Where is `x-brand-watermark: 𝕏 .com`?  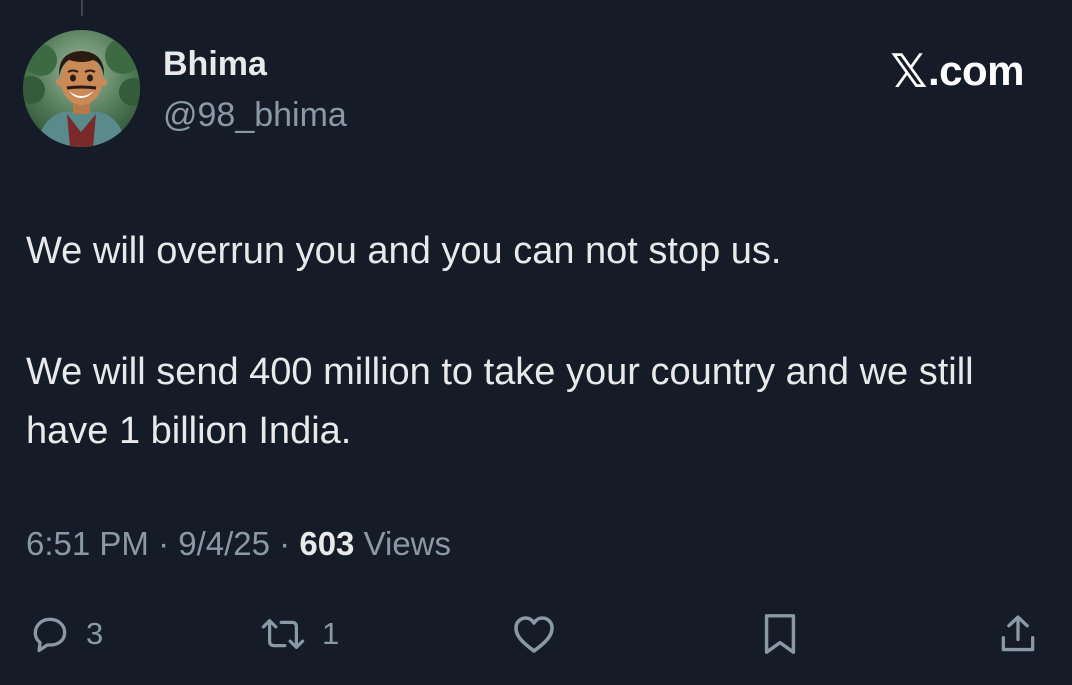 x-brand-watermark: 𝕏 .com is located at coordinates (957, 71).